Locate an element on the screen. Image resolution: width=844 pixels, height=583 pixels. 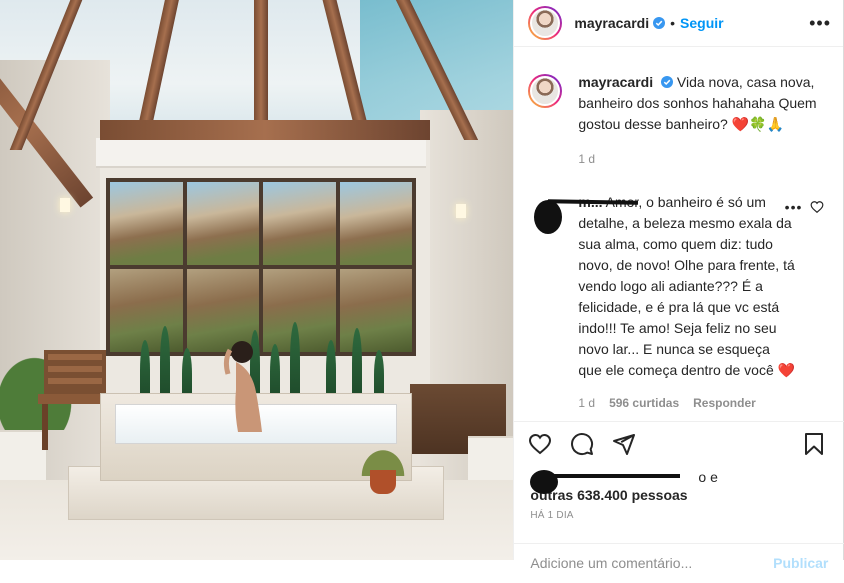
follow-button: Seguir is located at coordinates (702, 23).